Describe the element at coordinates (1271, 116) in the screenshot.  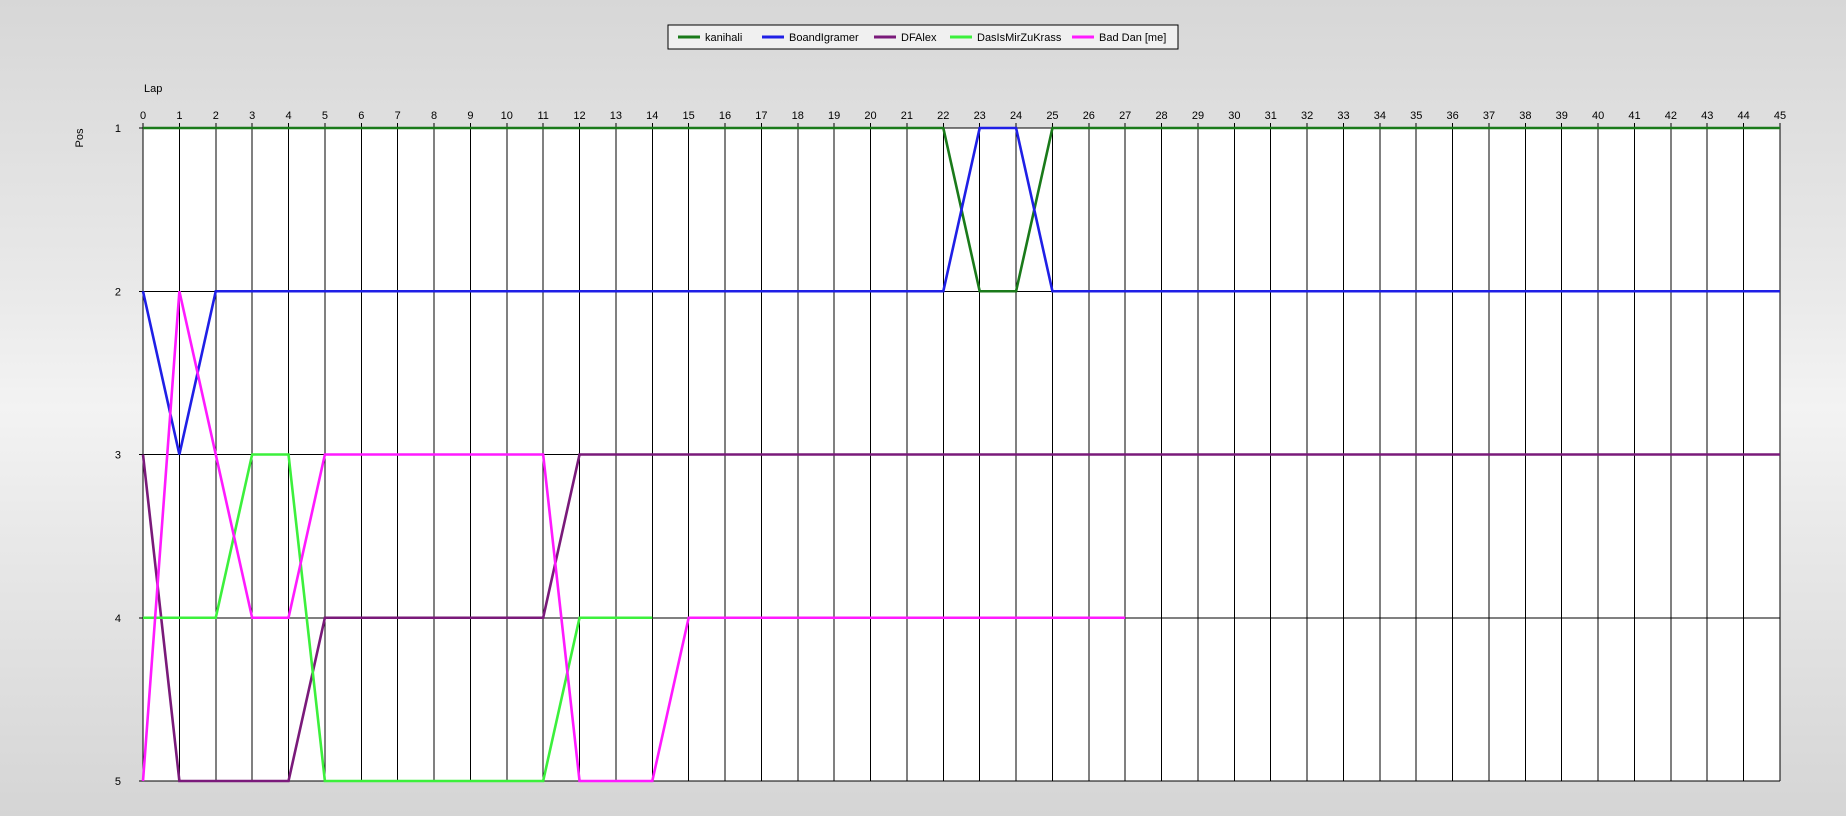
I see `x-tick-label: 31` at that location.